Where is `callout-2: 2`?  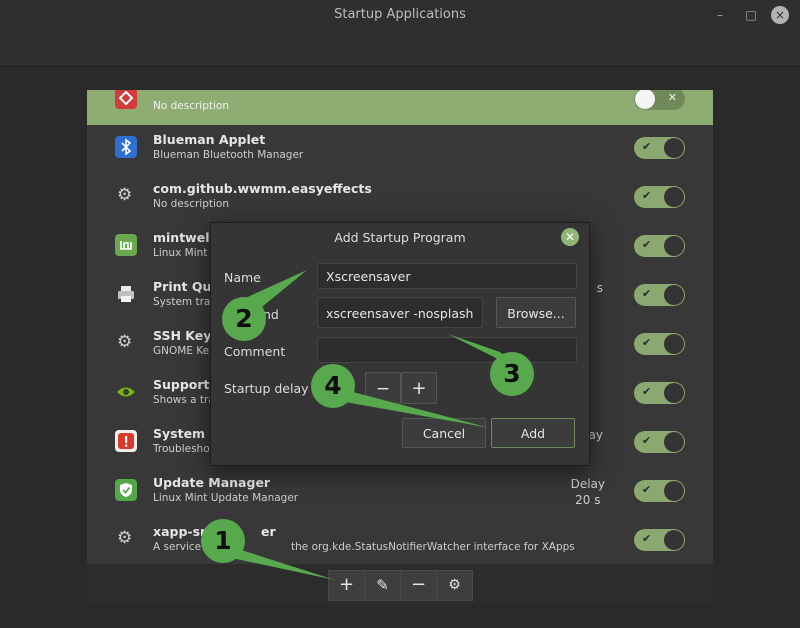
callout-2: 2 is located at coordinates (244, 319).